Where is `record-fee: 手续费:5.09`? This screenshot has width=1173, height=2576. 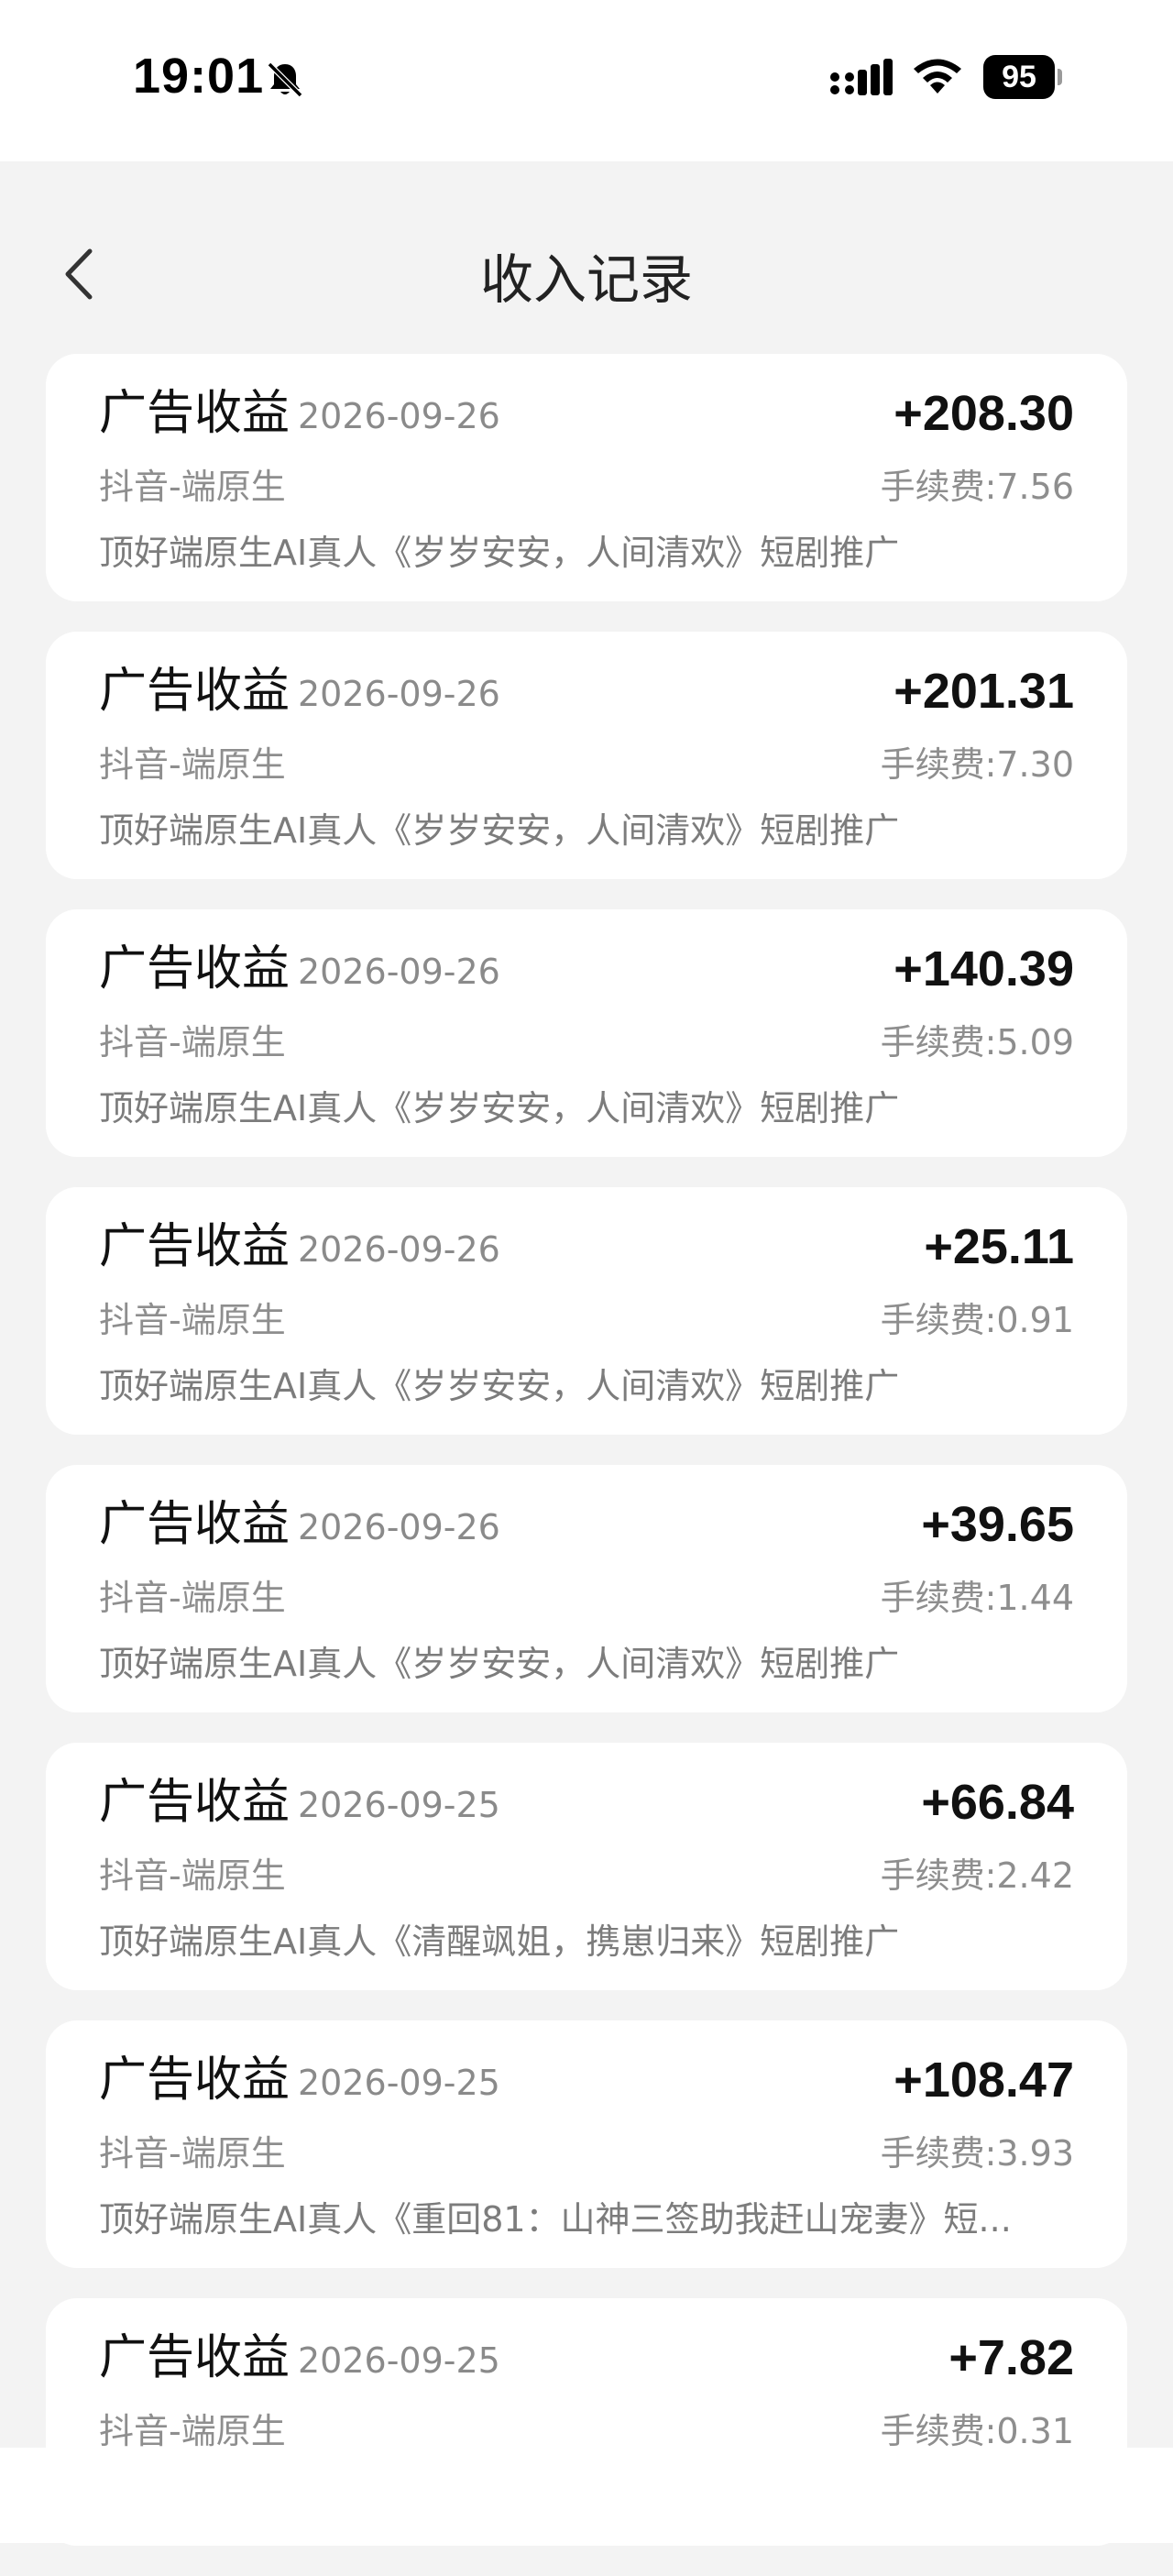 record-fee: 手续费:5.09 is located at coordinates (977, 1042).